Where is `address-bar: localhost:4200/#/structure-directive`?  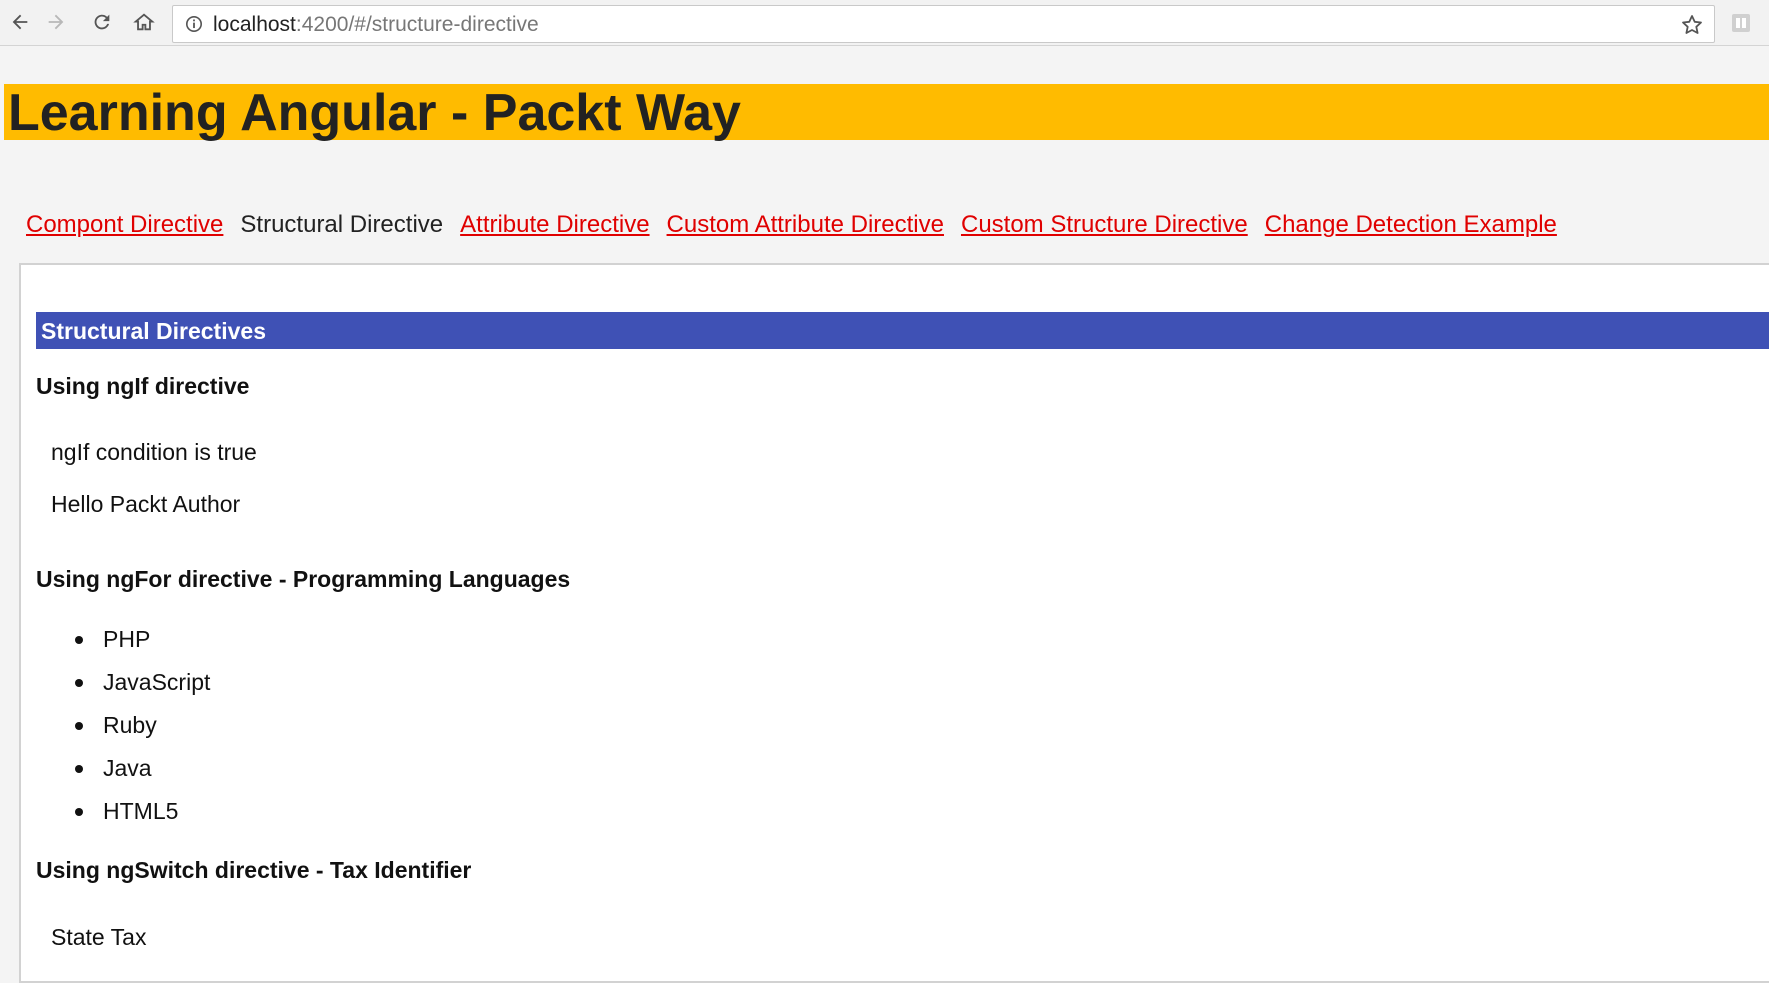 address-bar: localhost:4200/#/structure-directive is located at coordinates (943, 24).